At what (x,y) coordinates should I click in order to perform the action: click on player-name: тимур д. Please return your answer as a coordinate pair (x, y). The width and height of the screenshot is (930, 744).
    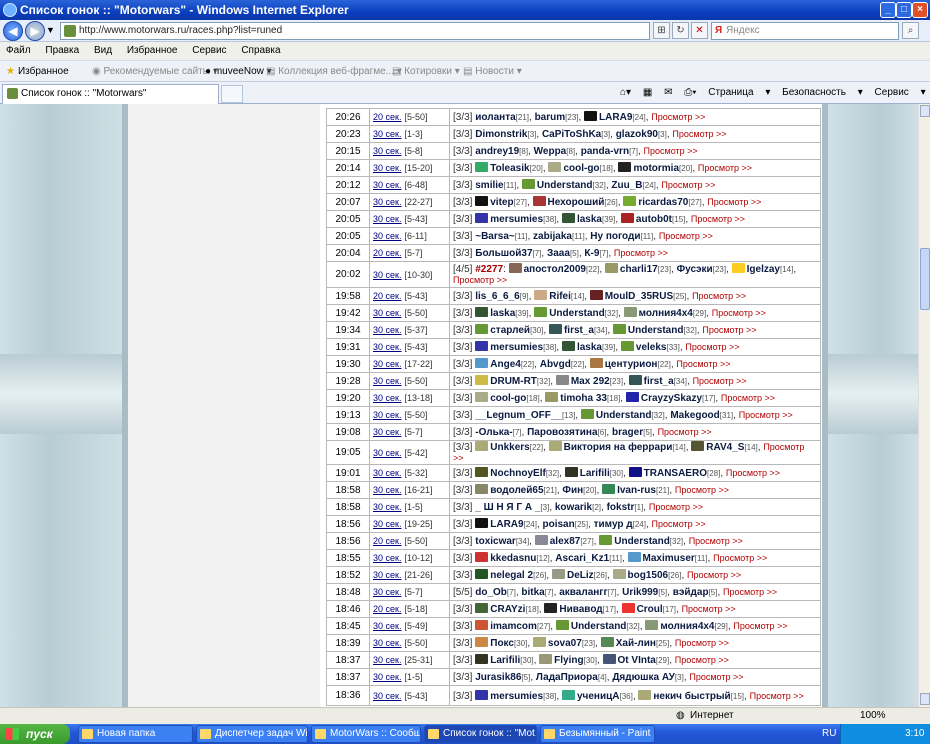
    Looking at the image, I should click on (613, 524).